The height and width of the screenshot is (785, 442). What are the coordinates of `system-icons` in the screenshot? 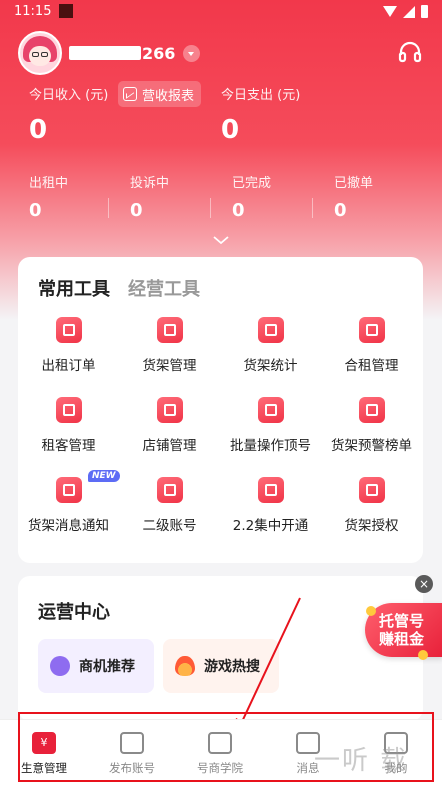 It's located at (405, 11).